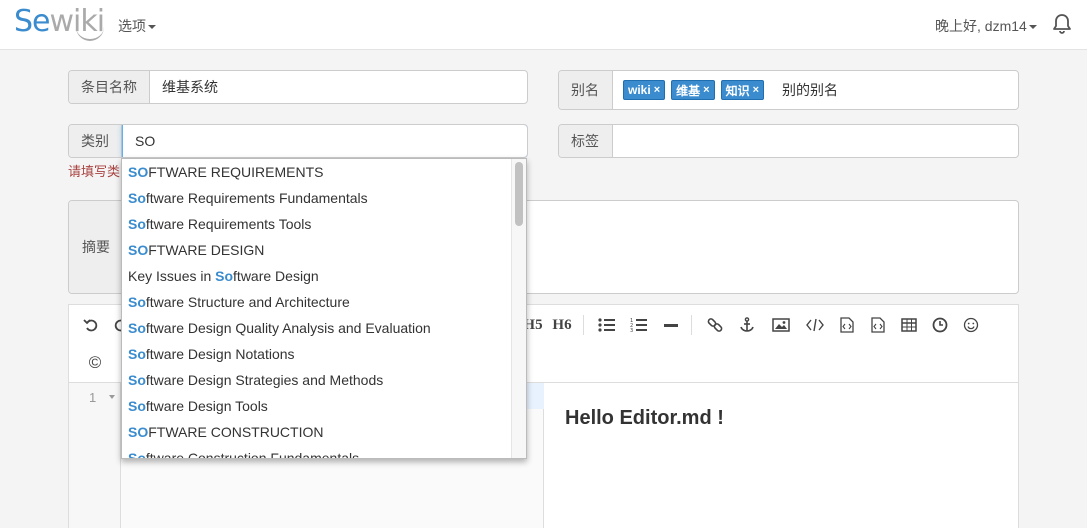 Image resolution: width=1087 pixels, height=528 pixels. I want to click on table-icon, so click(909, 325).